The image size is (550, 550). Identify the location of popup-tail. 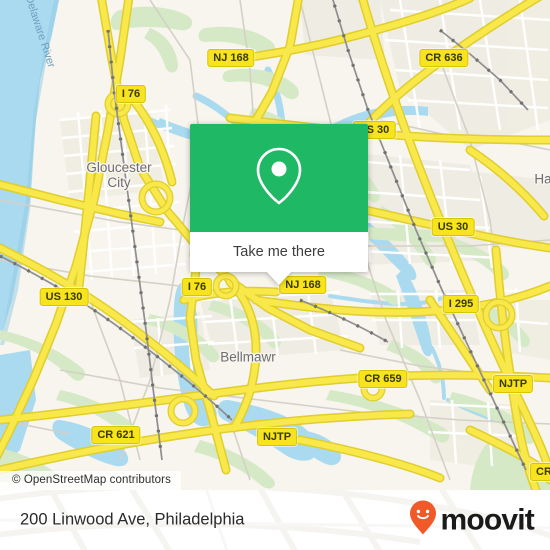
(279, 278).